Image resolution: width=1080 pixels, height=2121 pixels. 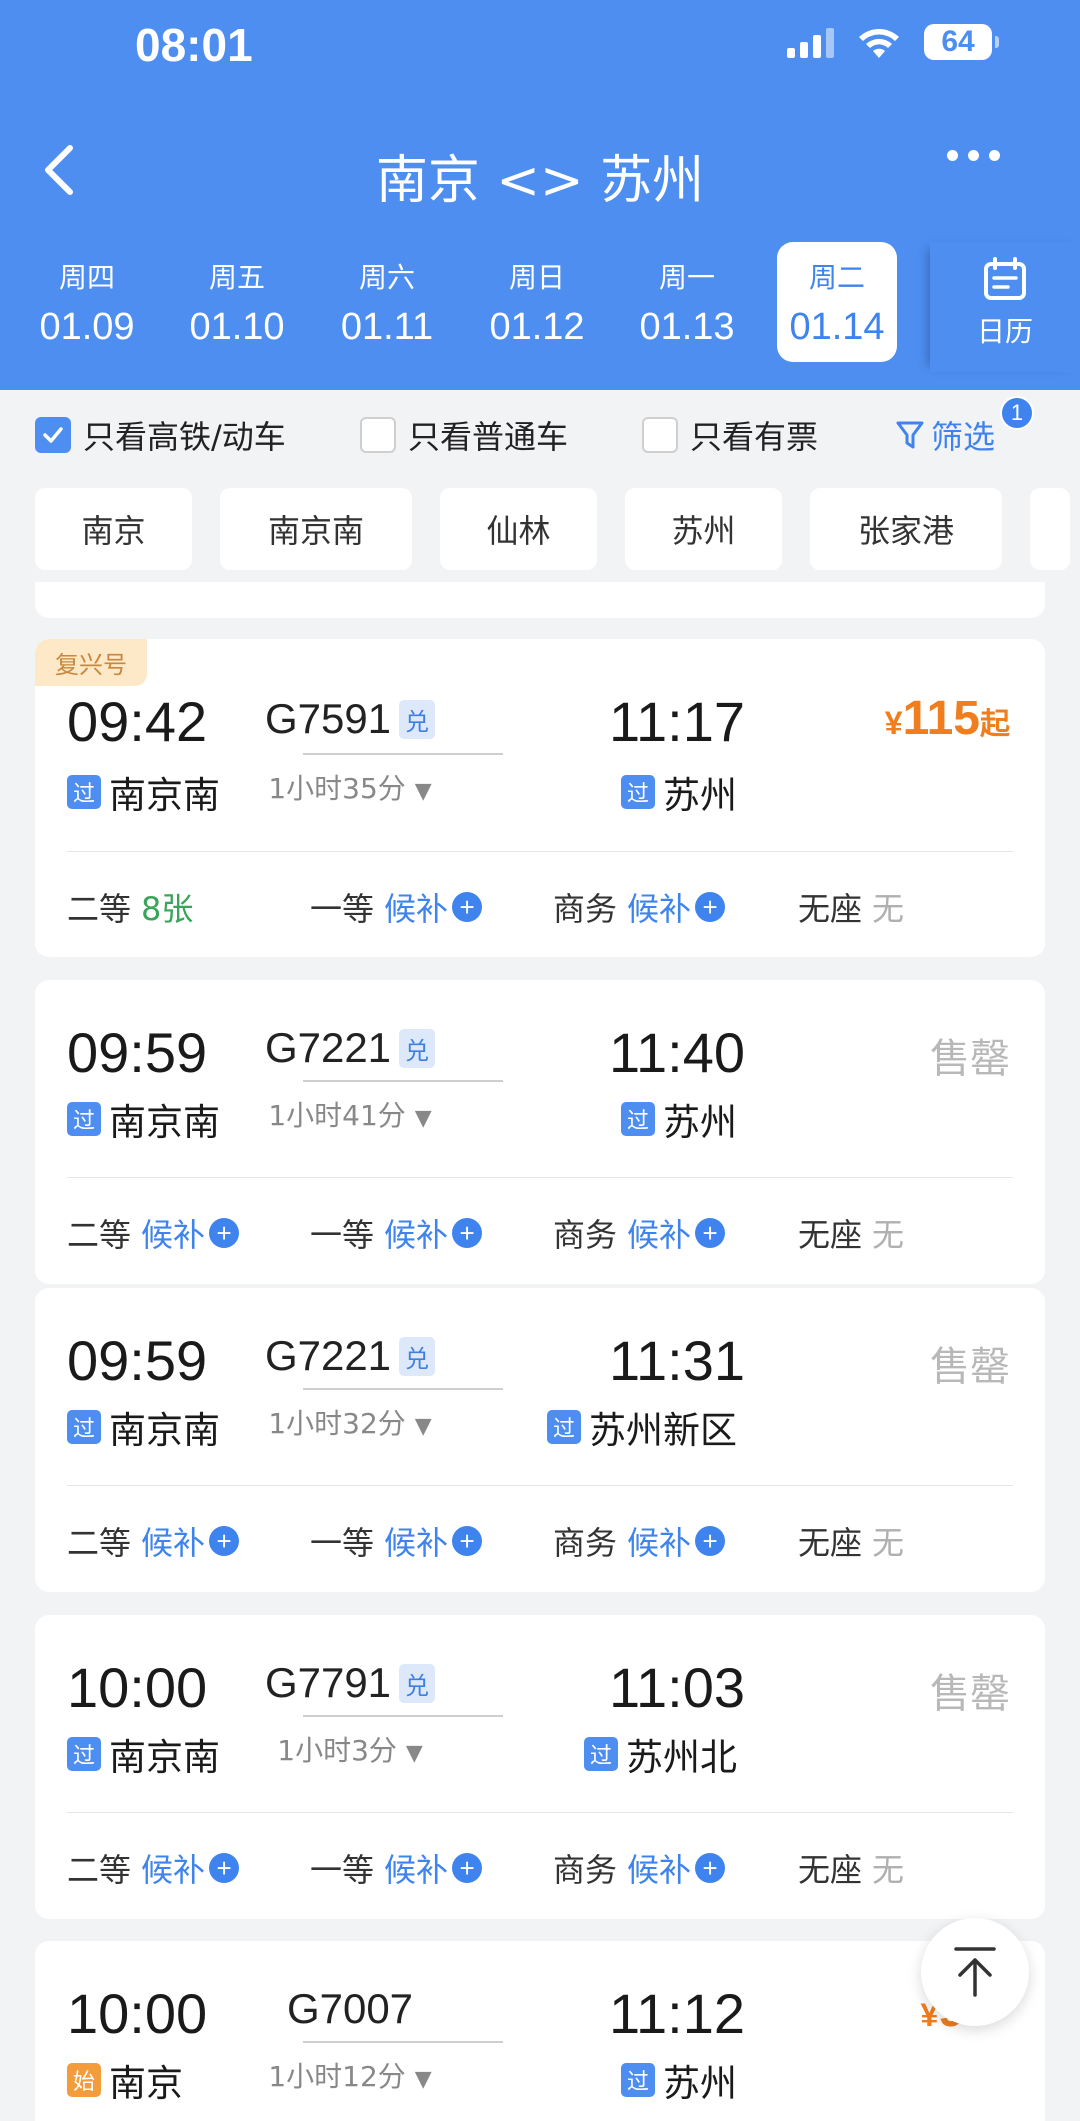 What do you see at coordinates (464, 435) in the screenshot?
I see `normal-train-filter: 只看普通车` at bounding box center [464, 435].